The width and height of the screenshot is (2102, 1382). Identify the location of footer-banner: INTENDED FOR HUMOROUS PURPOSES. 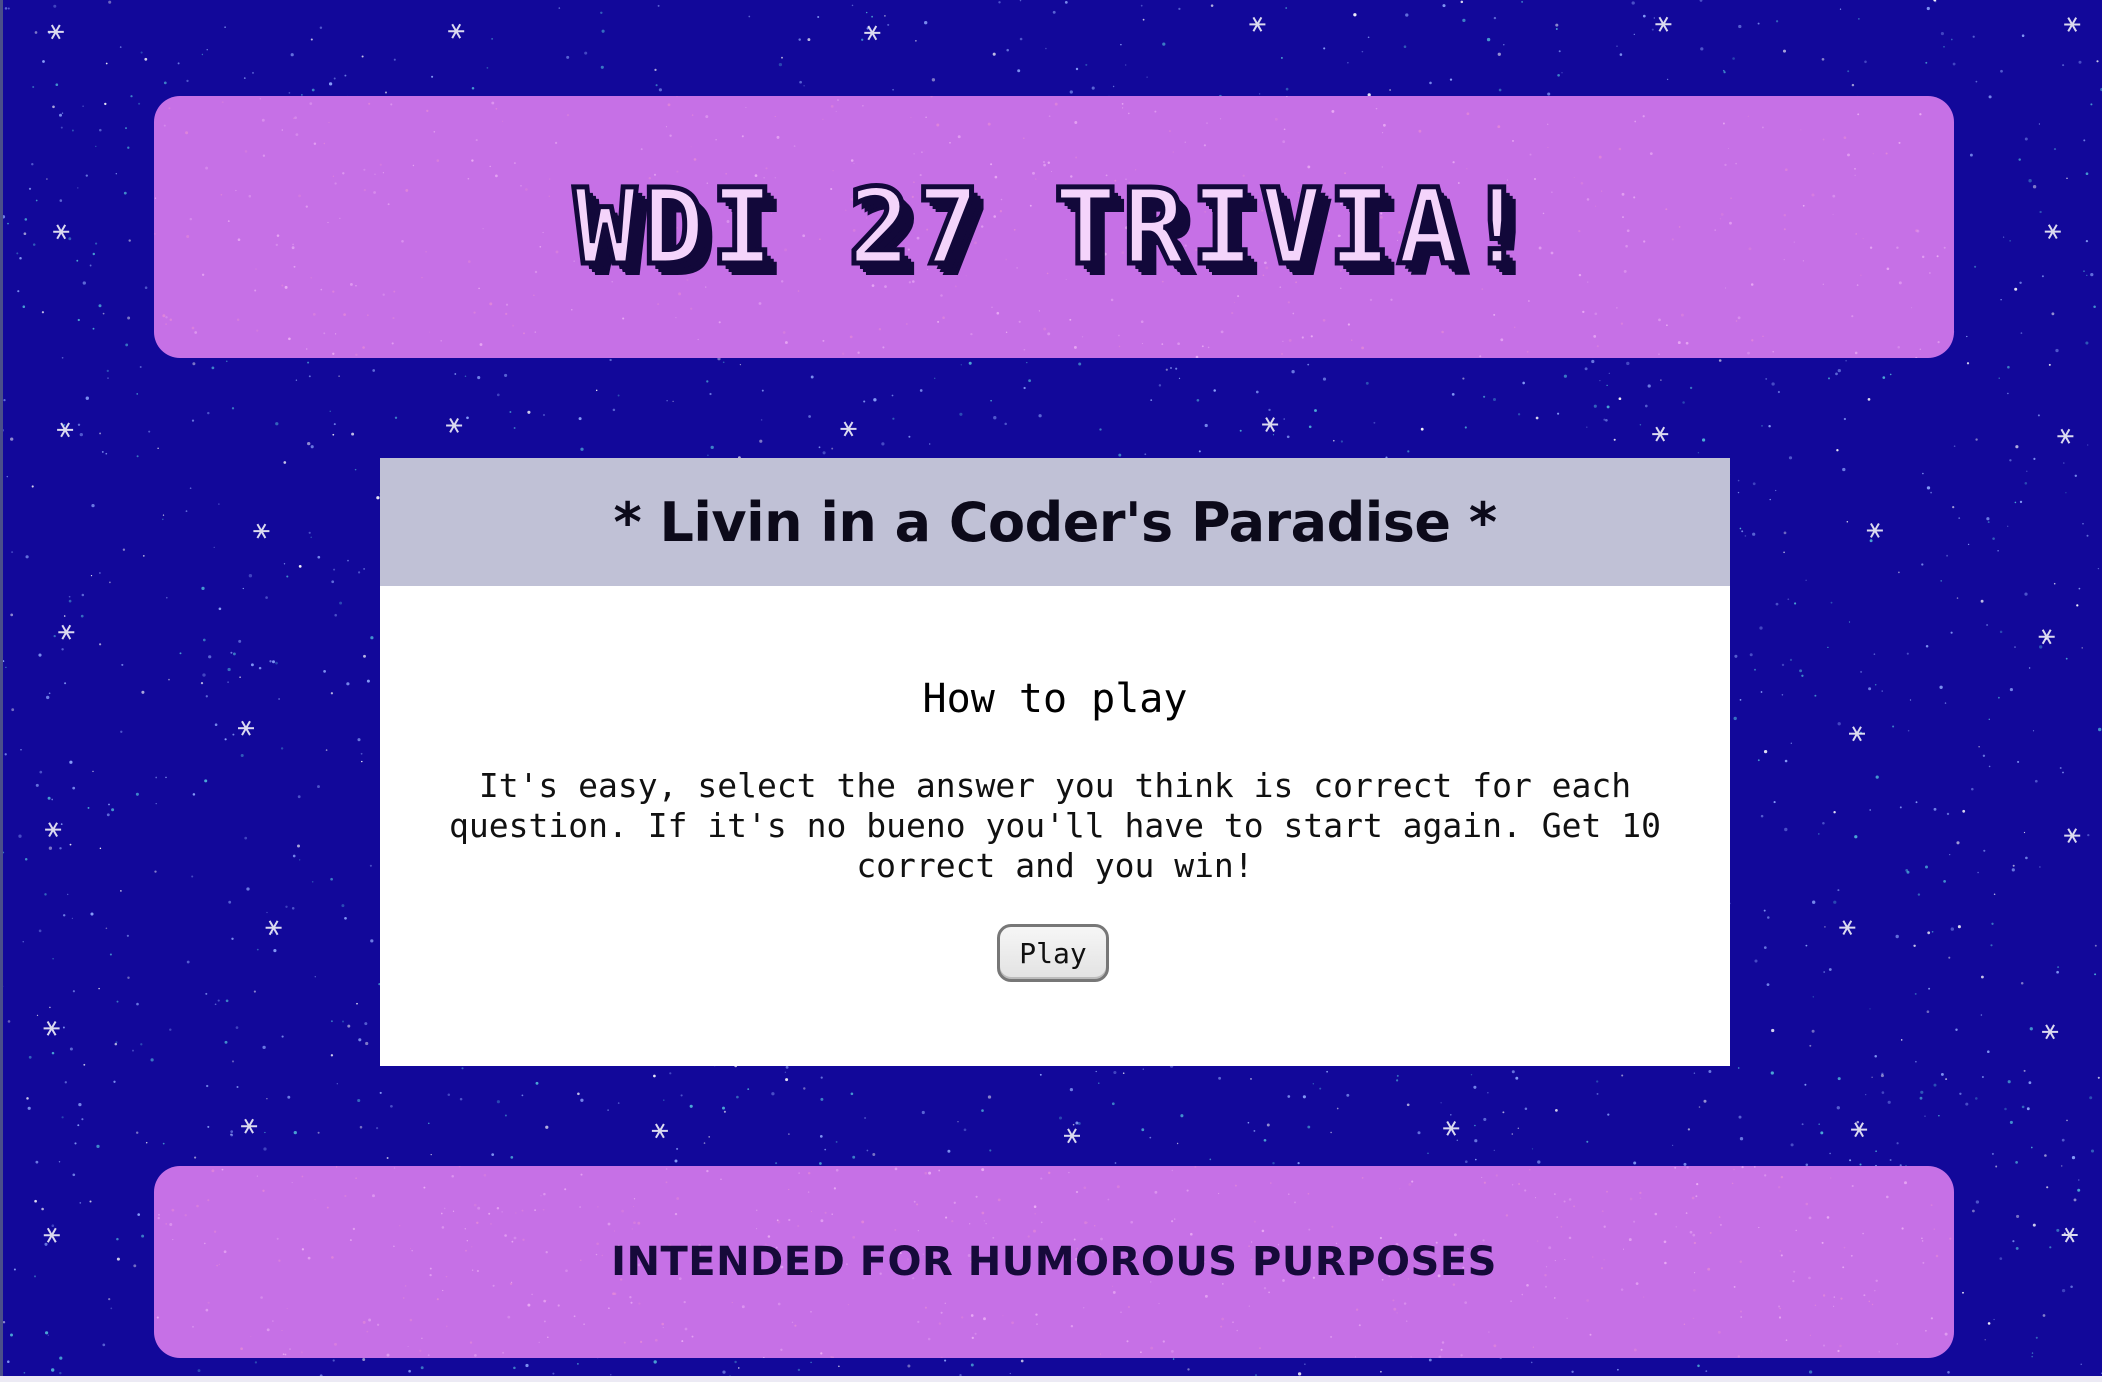
(1054, 1262).